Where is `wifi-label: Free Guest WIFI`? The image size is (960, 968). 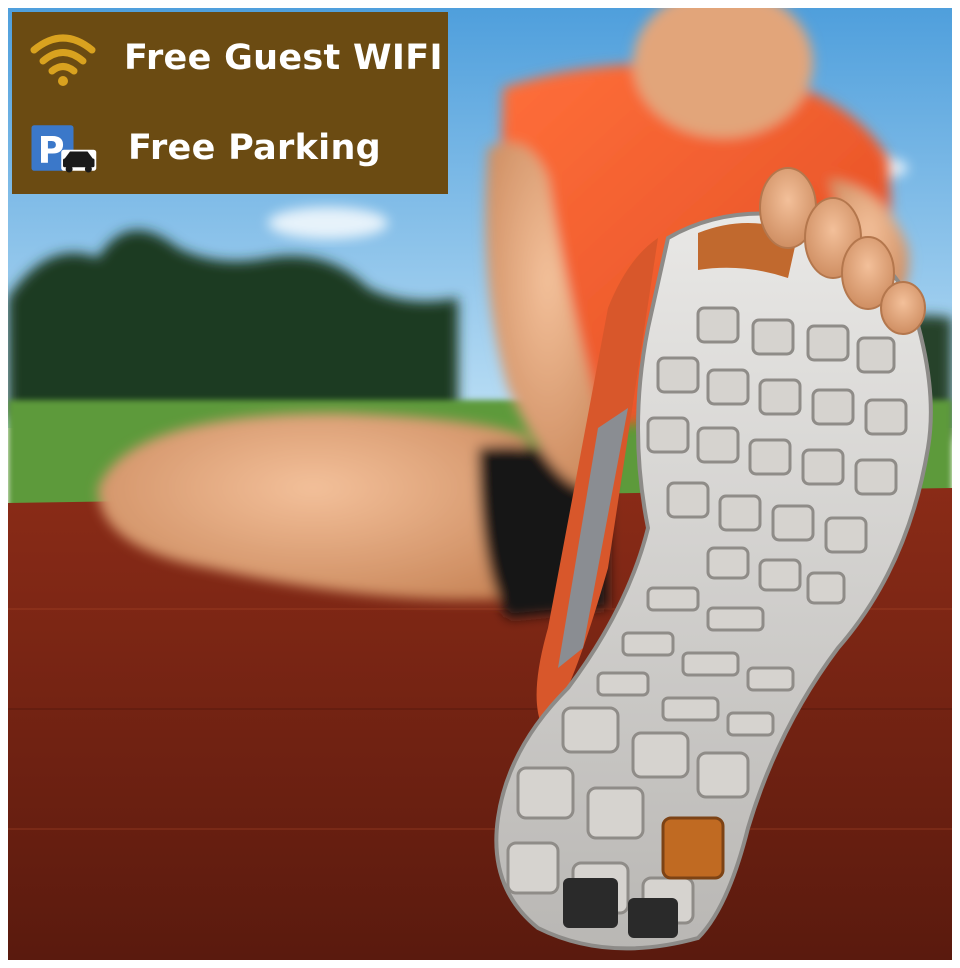
wifi-label: Free Guest WIFI is located at coordinates (283, 58).